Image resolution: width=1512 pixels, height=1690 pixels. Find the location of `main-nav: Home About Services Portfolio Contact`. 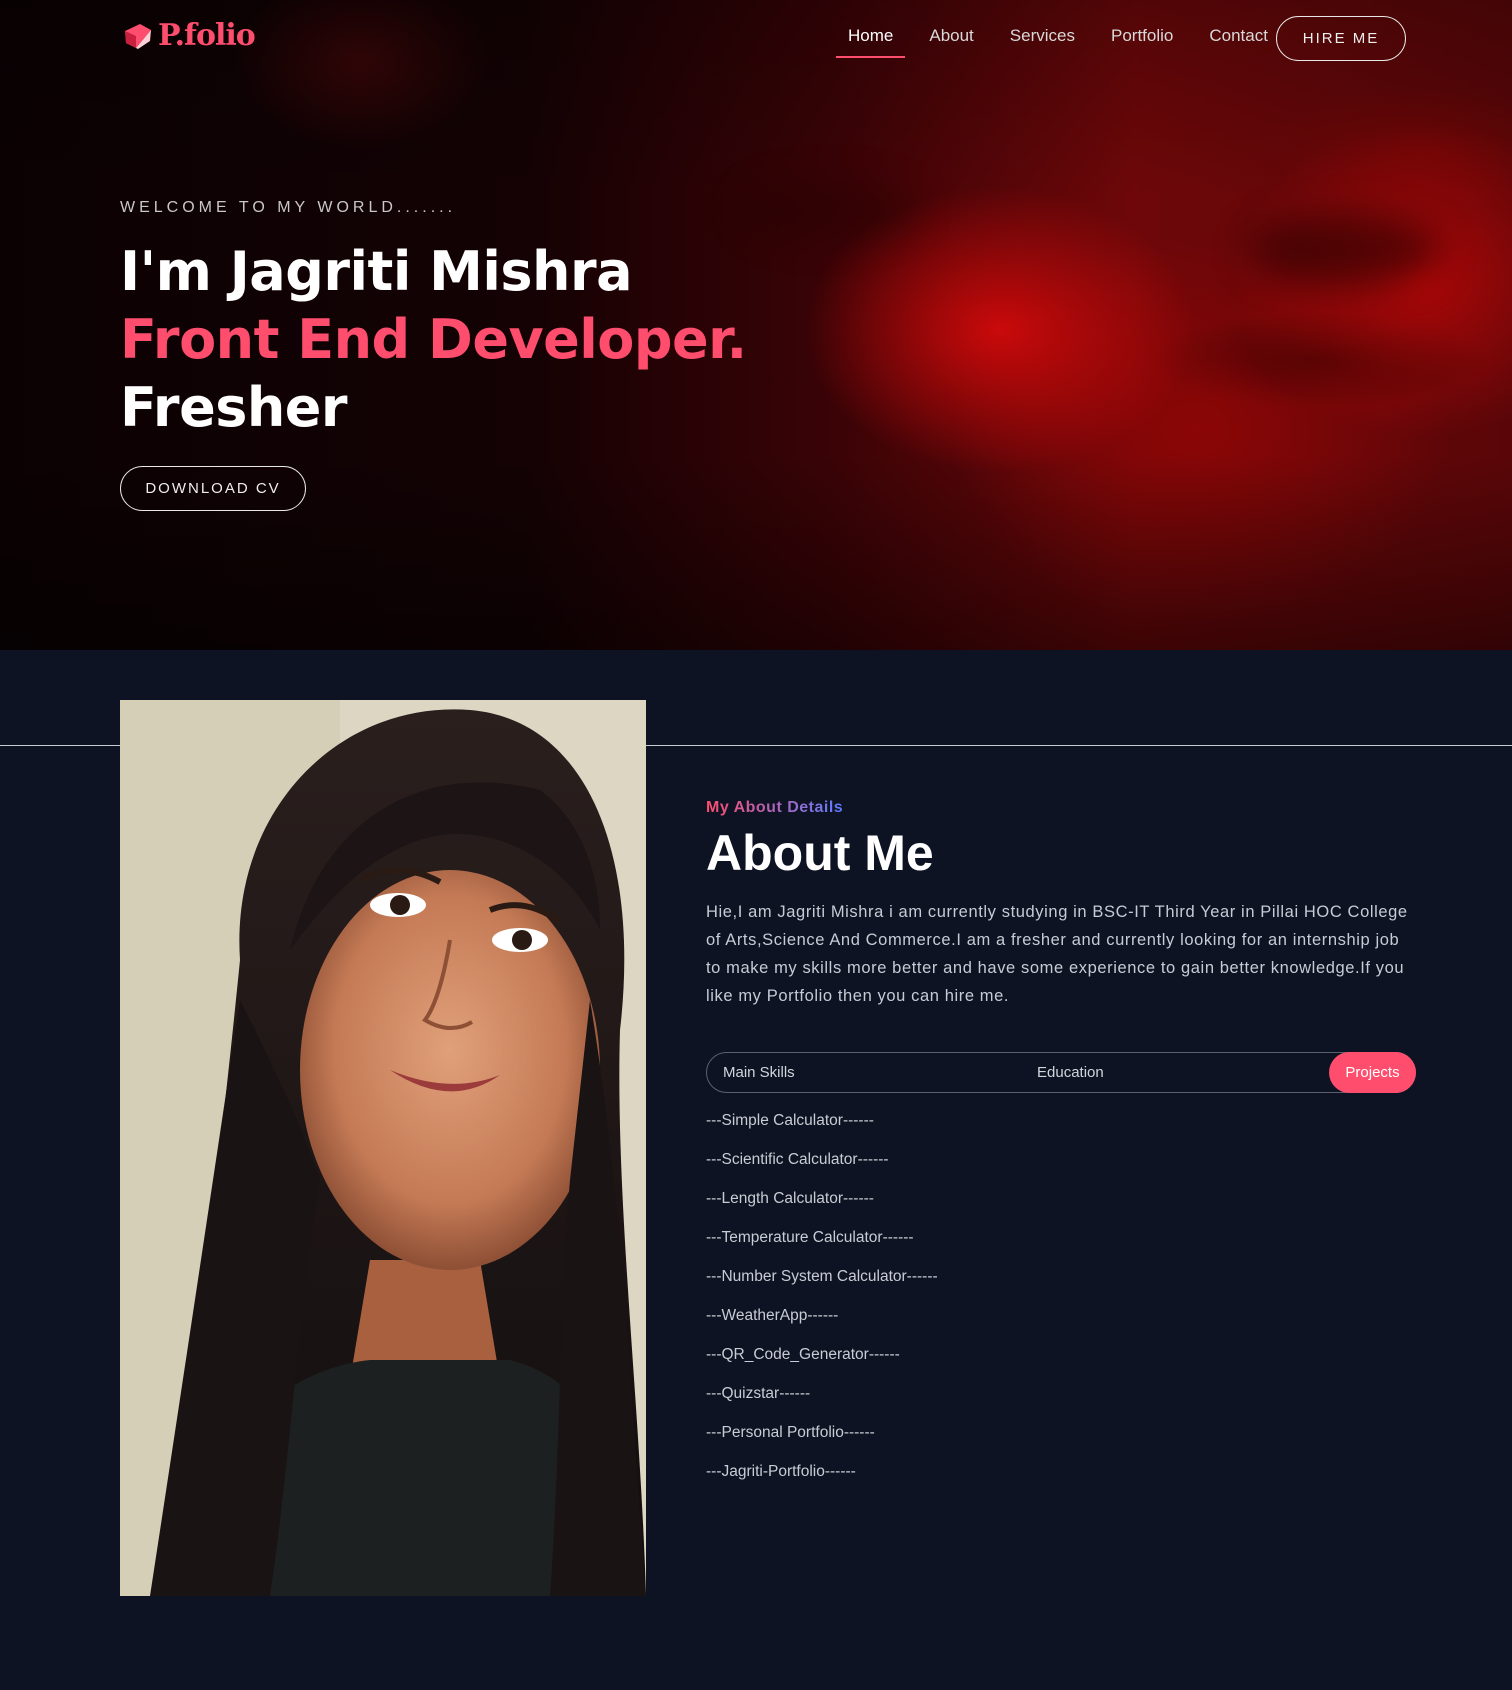

main-nav: Home About Services Portfolio Contact is located at coordinates (1058, 42).